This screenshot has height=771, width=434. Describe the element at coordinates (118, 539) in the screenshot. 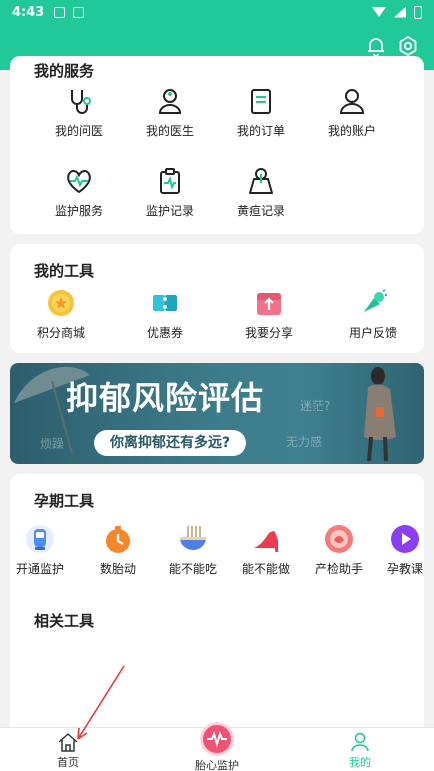

I see `timer-icon` at that location.